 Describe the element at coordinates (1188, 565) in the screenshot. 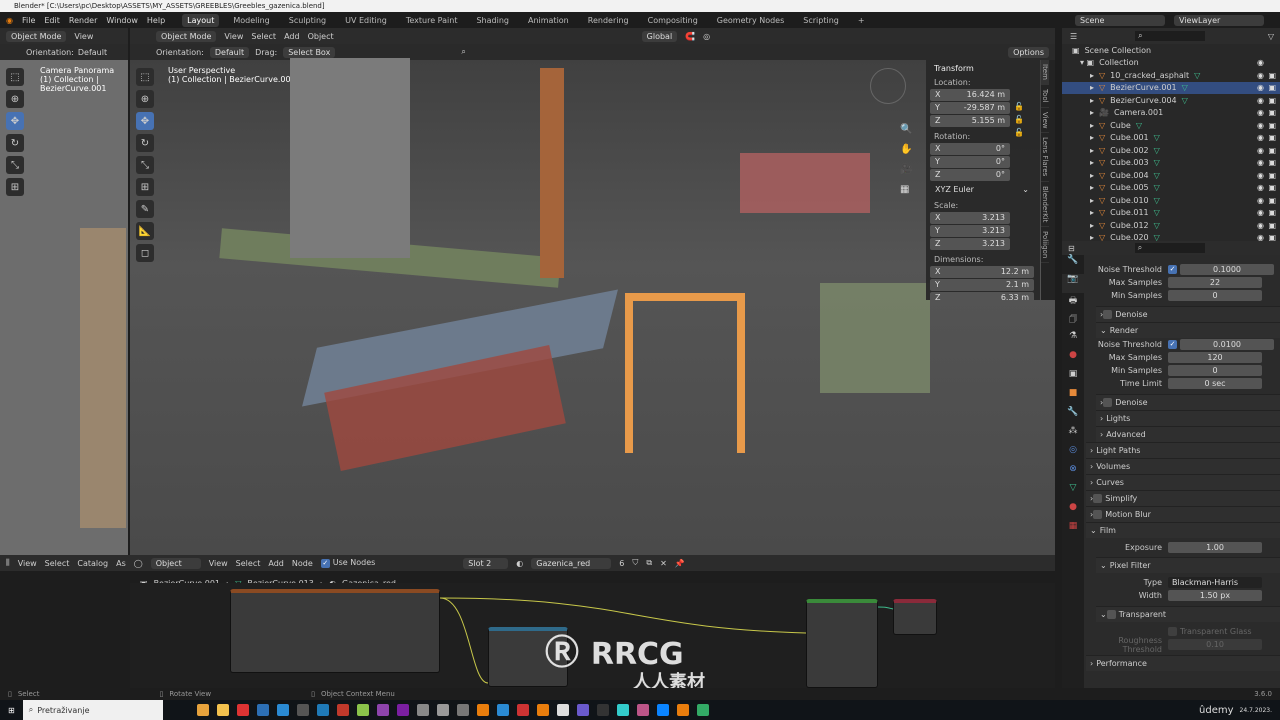

I see `pixel-filter-panel: ⌄ Pixel Filter` at that location.